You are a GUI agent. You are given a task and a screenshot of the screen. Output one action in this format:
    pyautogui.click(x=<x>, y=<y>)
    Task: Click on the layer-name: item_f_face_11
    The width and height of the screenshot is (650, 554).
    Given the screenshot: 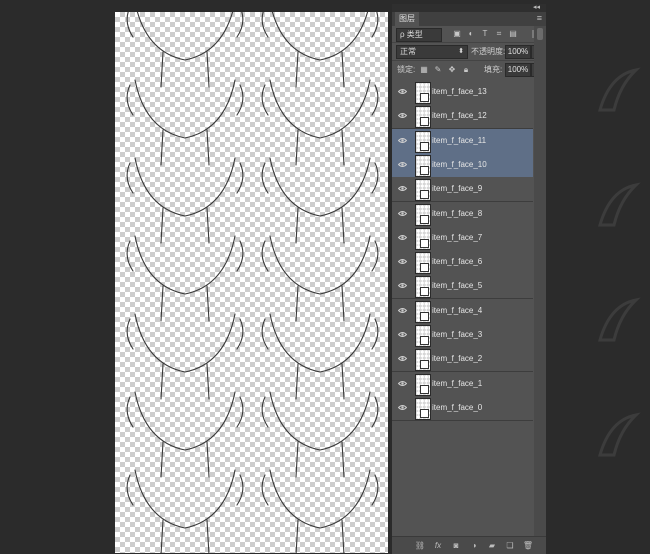 What is the action you would take?
    pyautogui.click(x=459, y=140)
    